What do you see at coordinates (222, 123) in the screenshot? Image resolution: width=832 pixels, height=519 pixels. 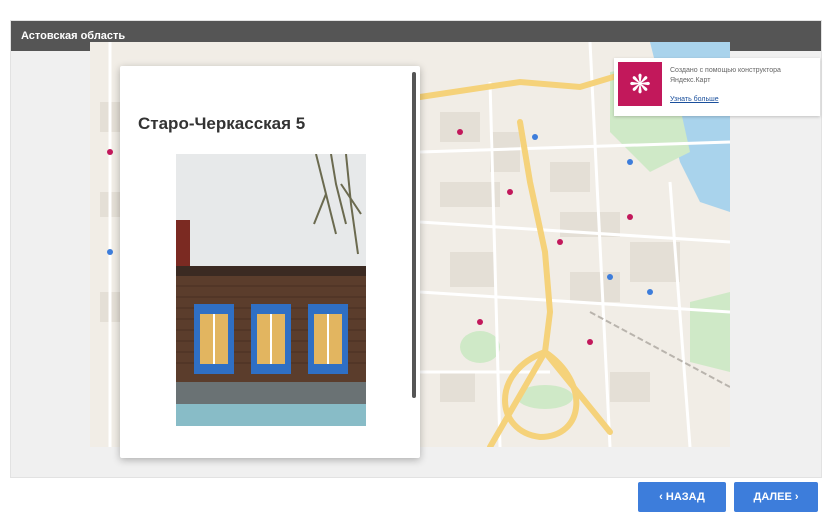 I see `place-title: Старо-Черкасская 5` at bounding box center [222, 123].